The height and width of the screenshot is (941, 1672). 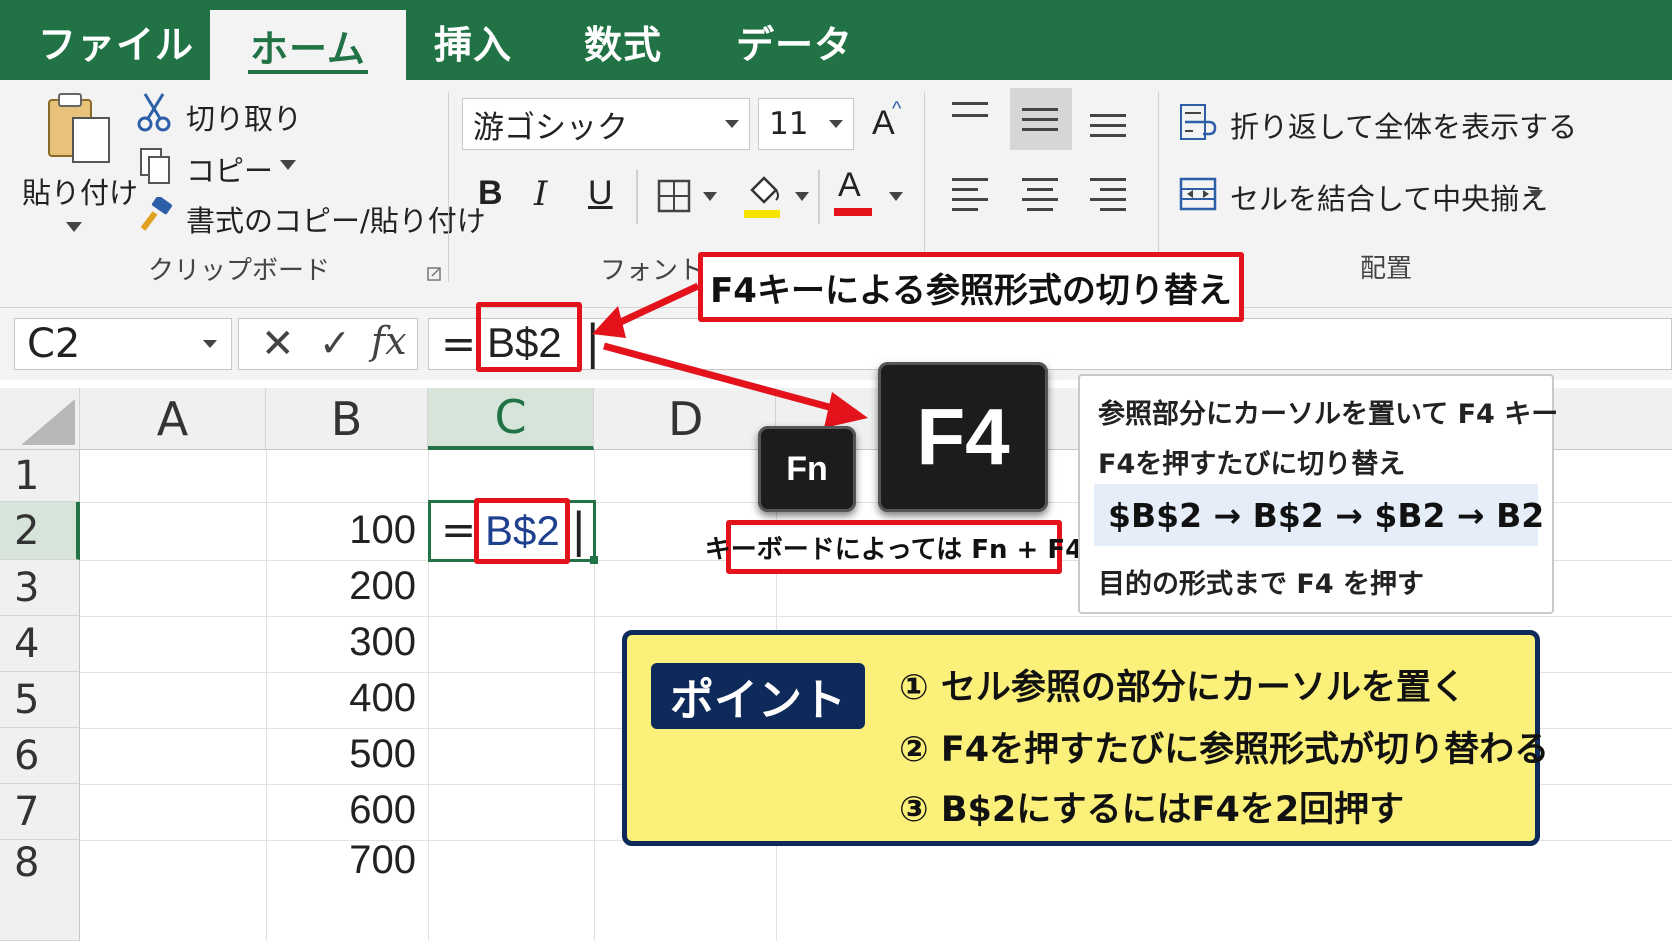 I want to click on arrow-to-formula, so click(x=655, y=306).